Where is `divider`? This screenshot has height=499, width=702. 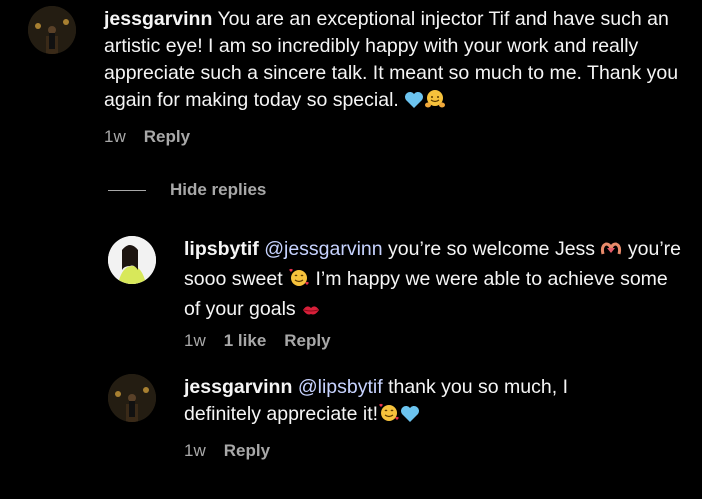 divider is located at coordinates (127, 190).